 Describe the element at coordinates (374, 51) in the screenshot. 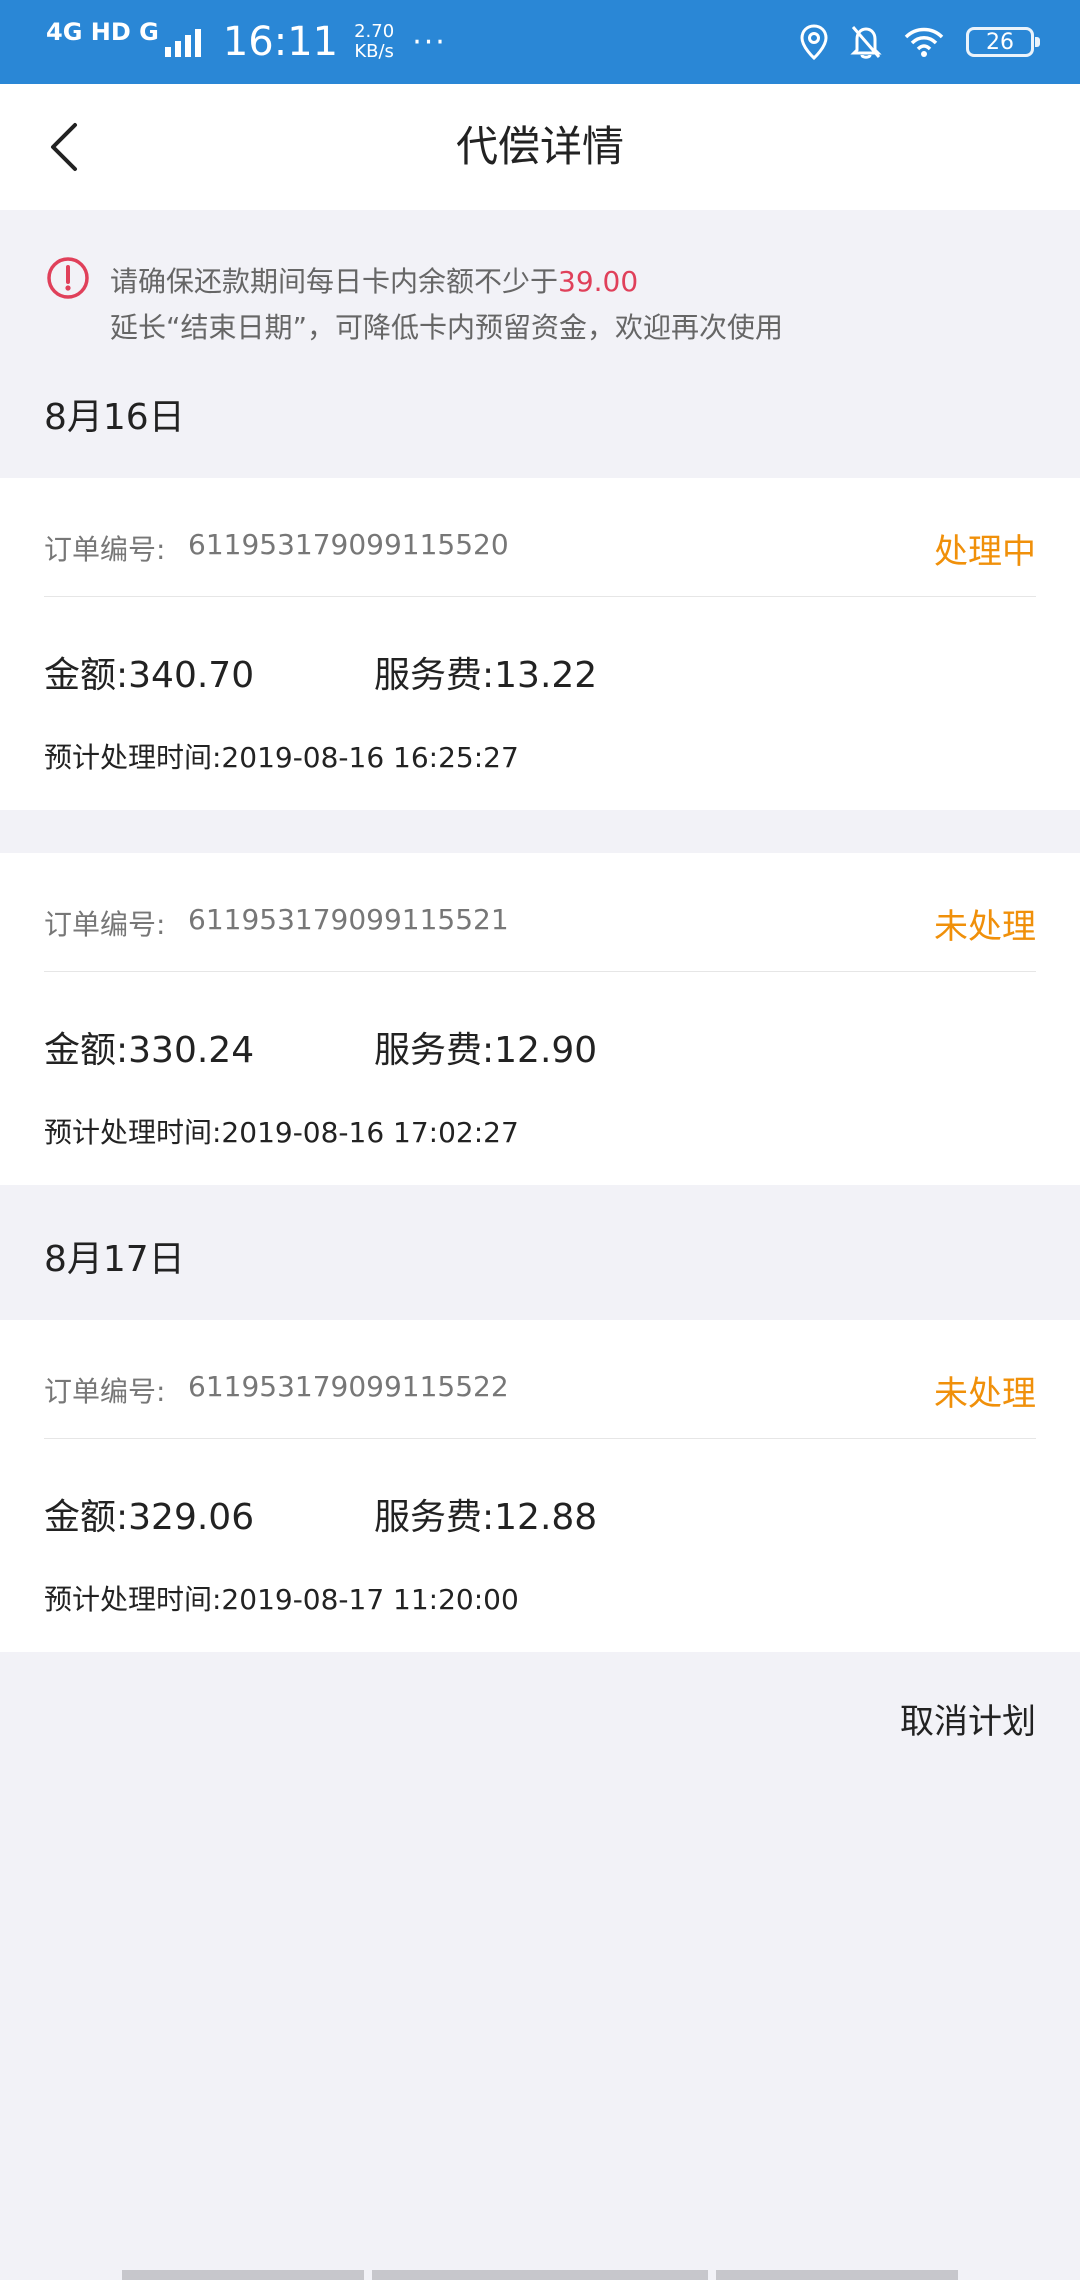

I see `speed-unit: KB/s` at that location.